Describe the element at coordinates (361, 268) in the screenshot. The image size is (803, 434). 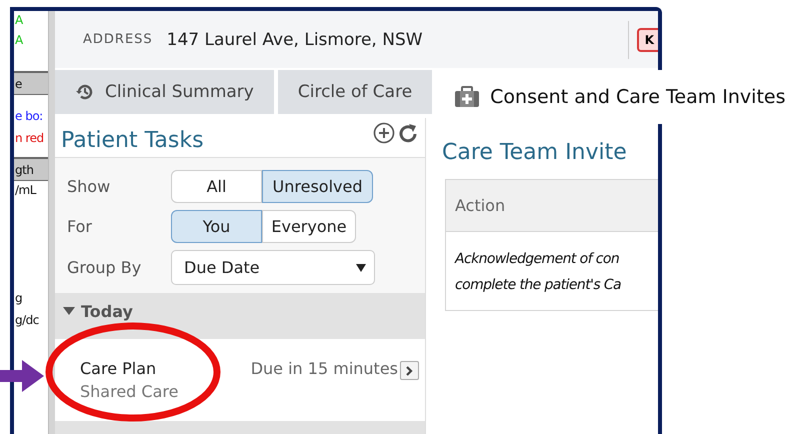
I see `dropdown-icon` at that location.